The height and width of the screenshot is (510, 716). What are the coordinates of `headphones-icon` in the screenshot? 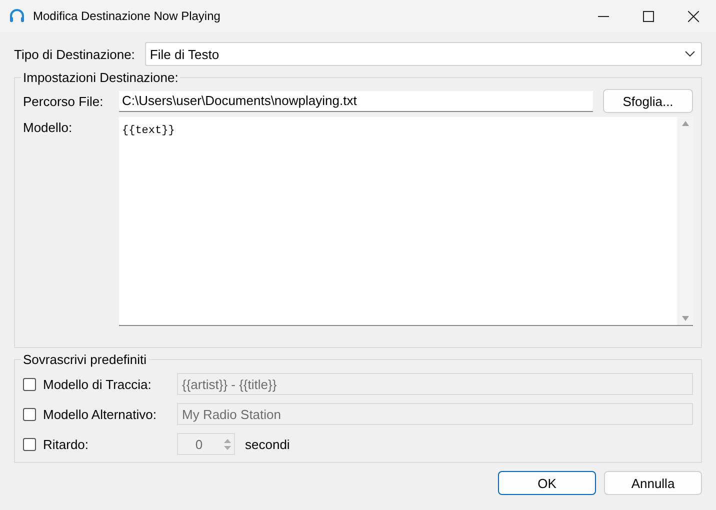 It's located at (17, 16).